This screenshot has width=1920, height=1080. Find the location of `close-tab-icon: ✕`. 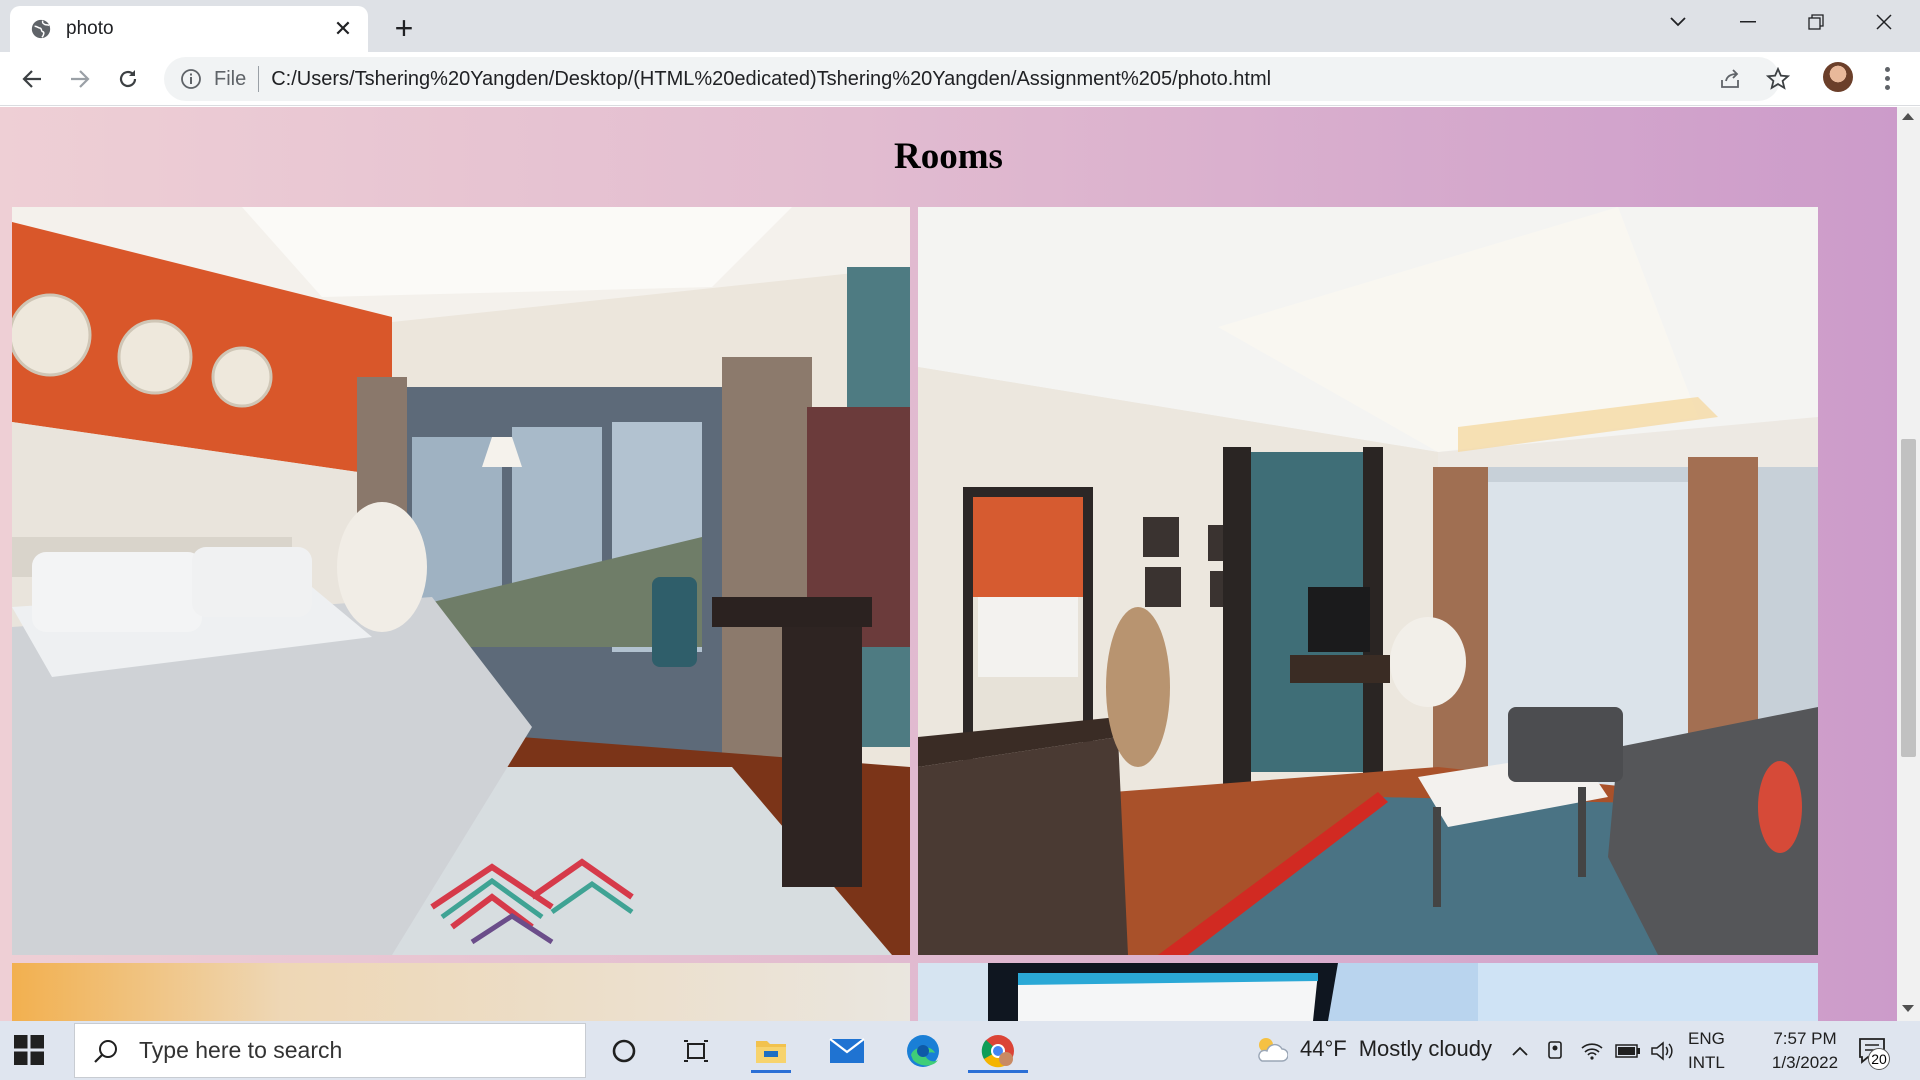

close-tab-icon: ✕ is located at coordinates (343, 29).